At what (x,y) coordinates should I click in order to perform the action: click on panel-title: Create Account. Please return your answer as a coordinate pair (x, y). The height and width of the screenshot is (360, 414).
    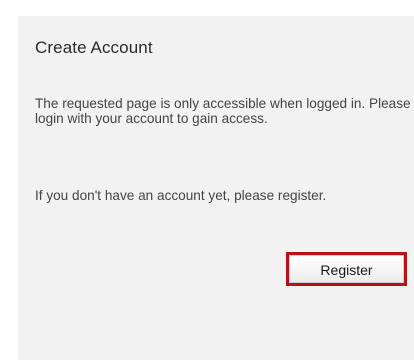
    Looking at the image, I should click on (94, 47).